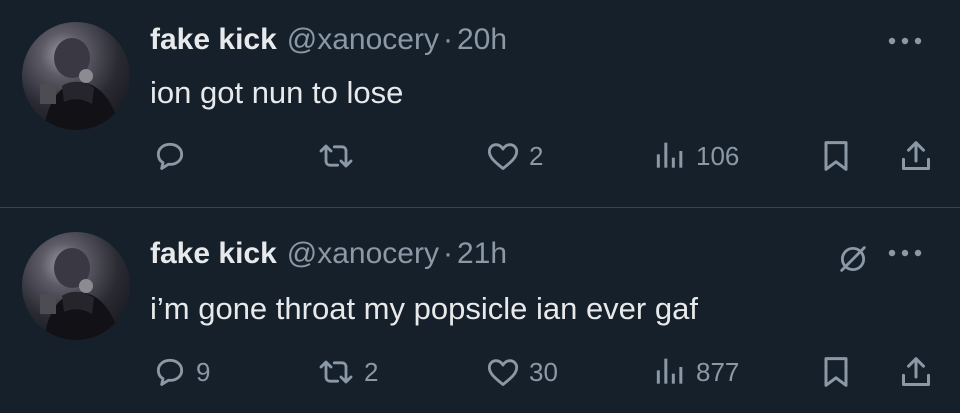  What do you see at coordinates (718, 155) in the screenshot?
I see `view-count: 106` at bounding box center [718, 155].